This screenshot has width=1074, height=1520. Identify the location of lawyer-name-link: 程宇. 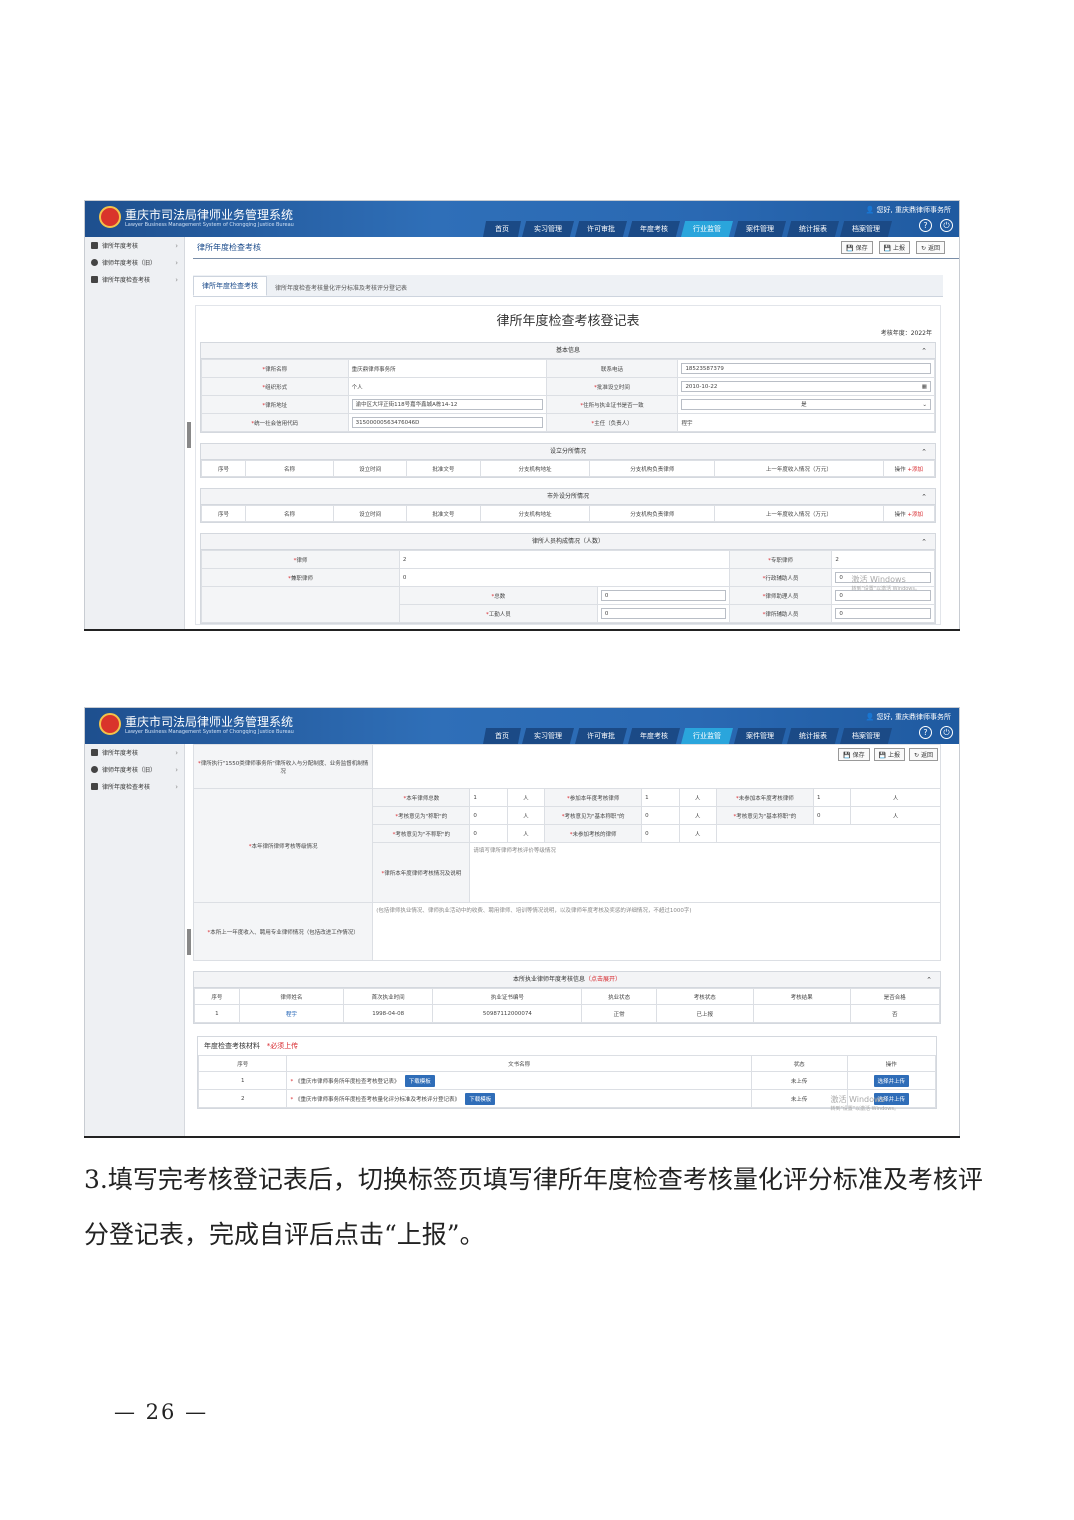
(291, 1013).